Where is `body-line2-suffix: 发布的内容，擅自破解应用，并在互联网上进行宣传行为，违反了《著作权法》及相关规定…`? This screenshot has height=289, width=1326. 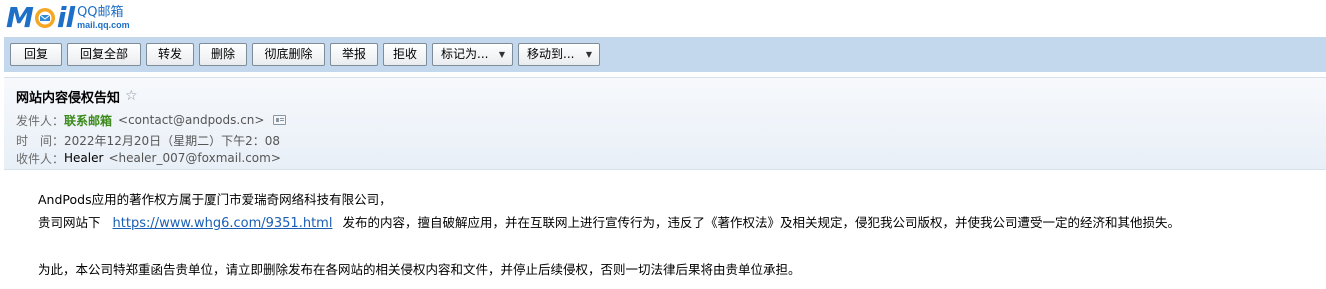 body-line2-suffix: 发布的内容，擅自破解应用，并在互联网上进行宣传行为，违反了《著作权法》及相关规定… is located at coordinates (761, 222).